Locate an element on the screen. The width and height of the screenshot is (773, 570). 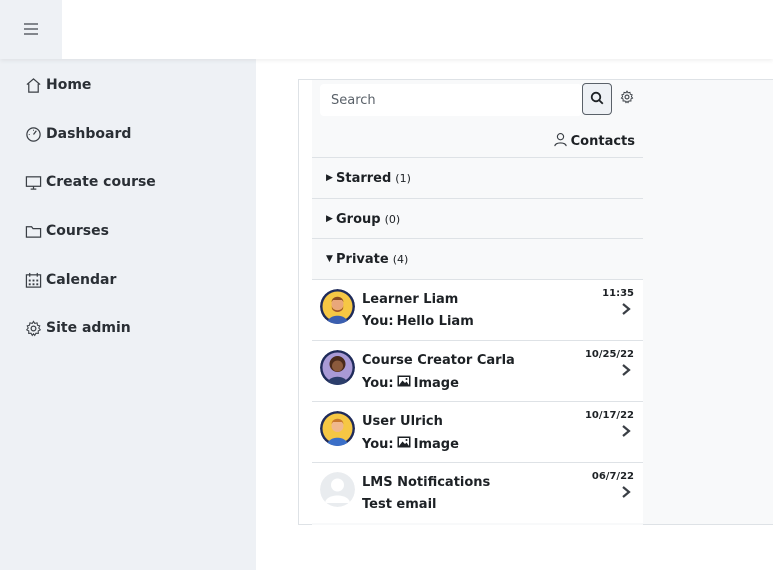
sidebar-item-home: Home is located at coordinates (57, 85).